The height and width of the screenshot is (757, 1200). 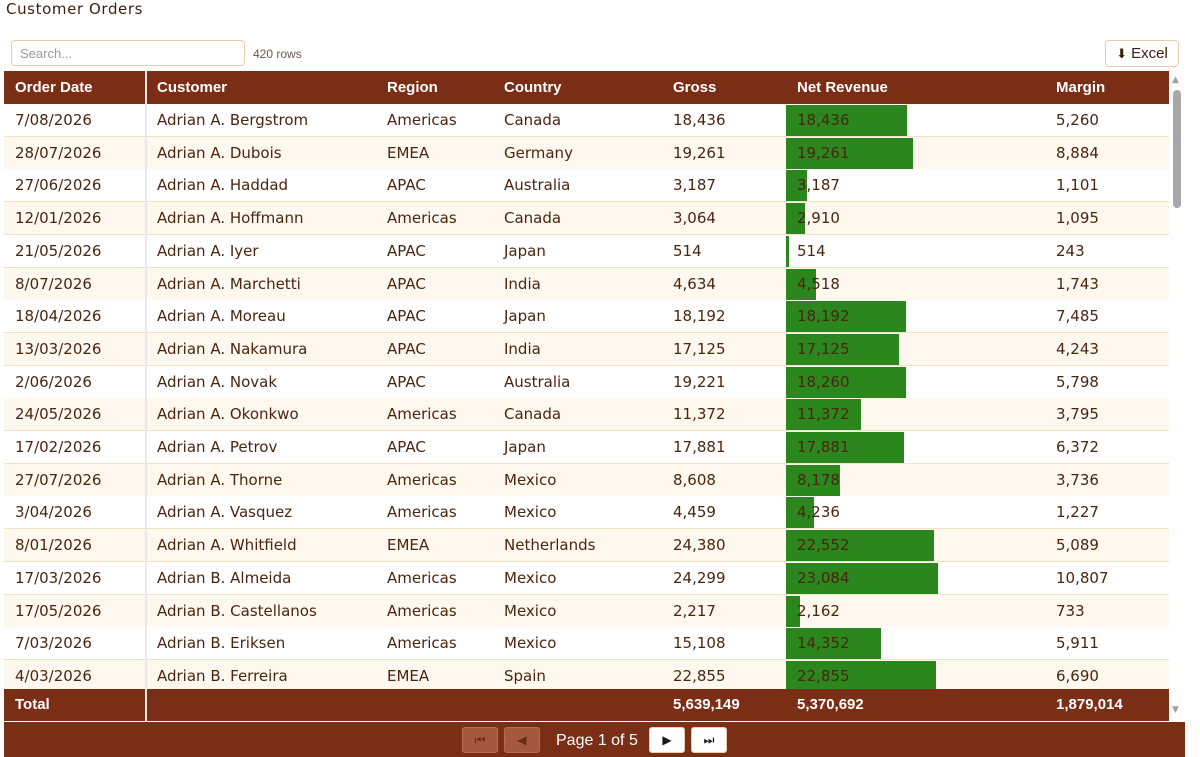 I want to click on cell-gross: 18,192, so click(x=699, y=316).